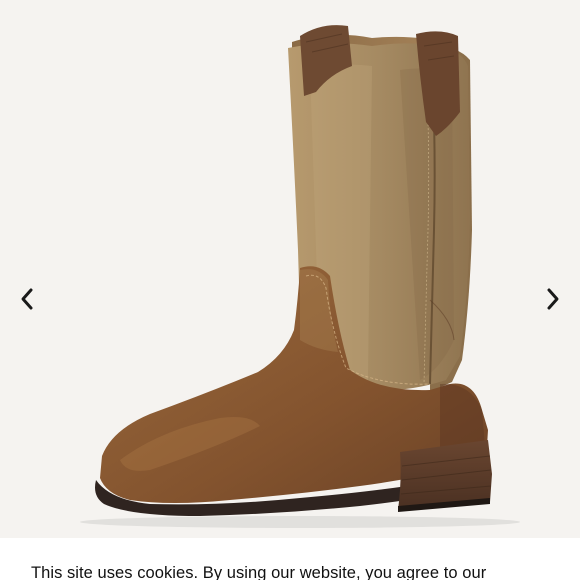 The image size is (580, 580). I want to click on chevron-left-icon, so click(27, 299).